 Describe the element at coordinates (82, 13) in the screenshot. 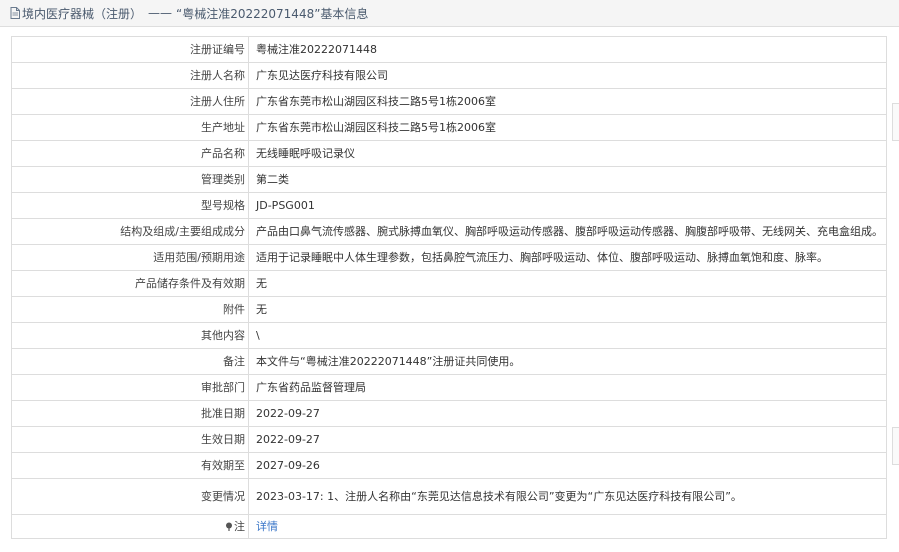

I see `header-category: 境内医疗器械（注册）` at that location.